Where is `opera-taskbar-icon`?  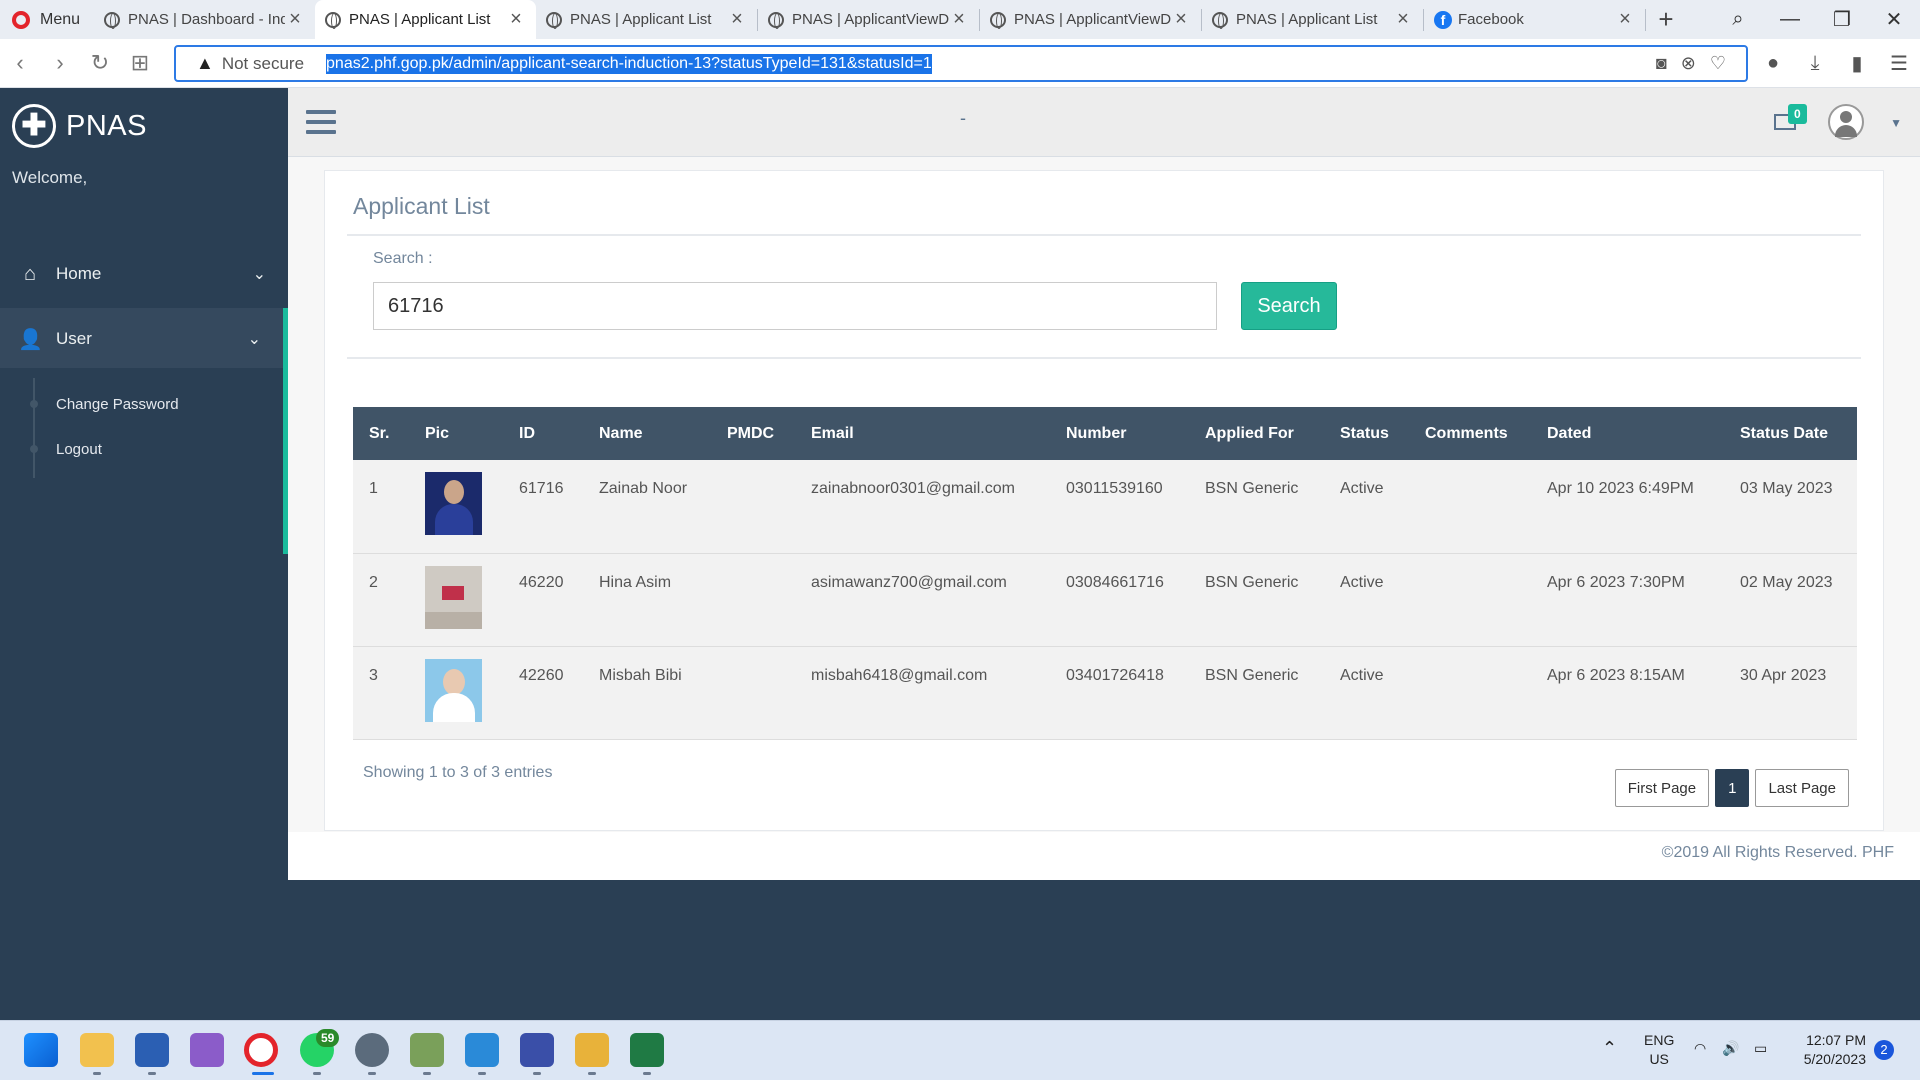
opera-taskbar-icon is located at coordinates (261, 1050).